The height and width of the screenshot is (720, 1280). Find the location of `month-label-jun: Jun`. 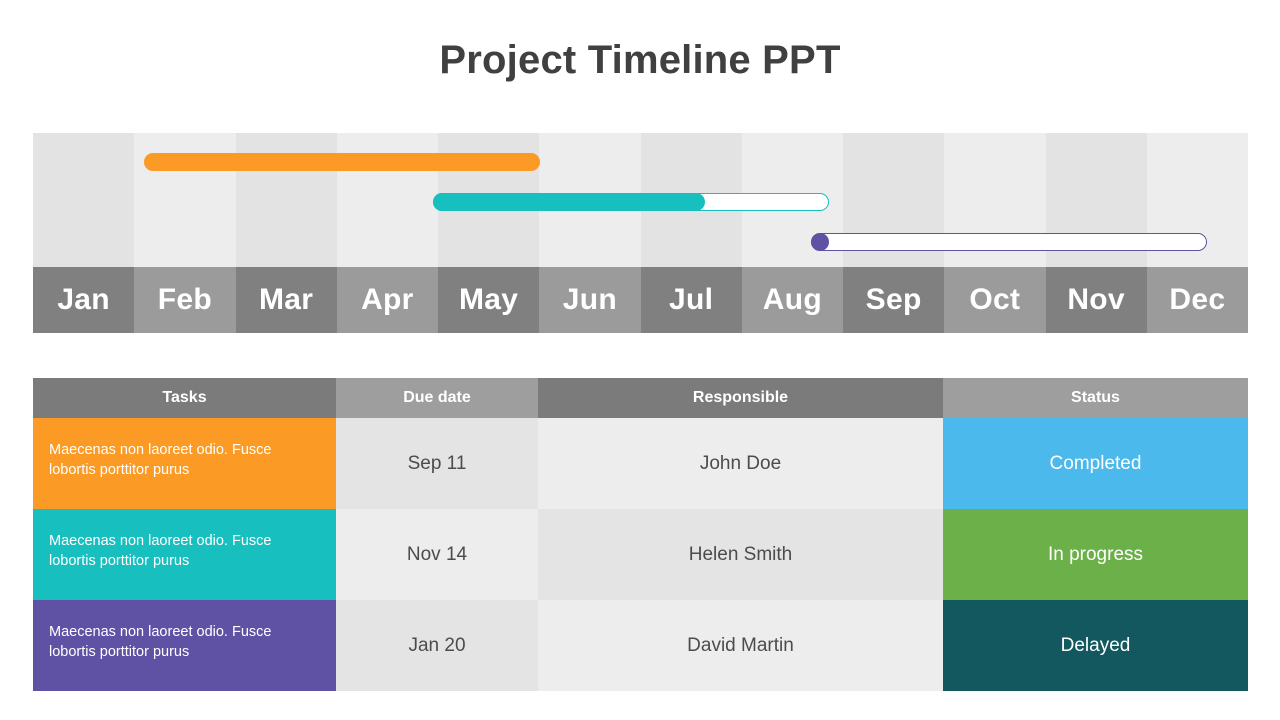

month-label-jun: Jun is located at coordinates (590, 300).